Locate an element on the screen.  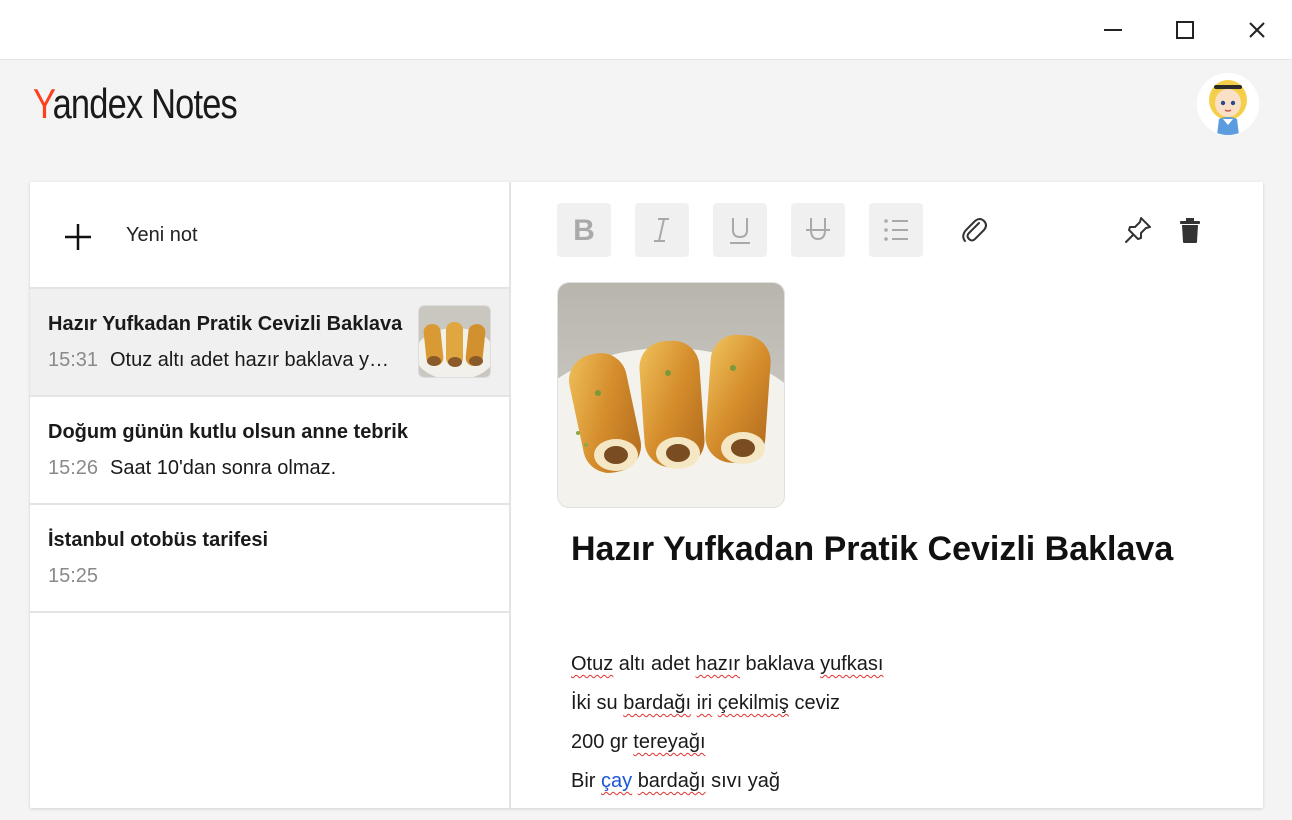
close-icon is located at coordinates (1257, 30).